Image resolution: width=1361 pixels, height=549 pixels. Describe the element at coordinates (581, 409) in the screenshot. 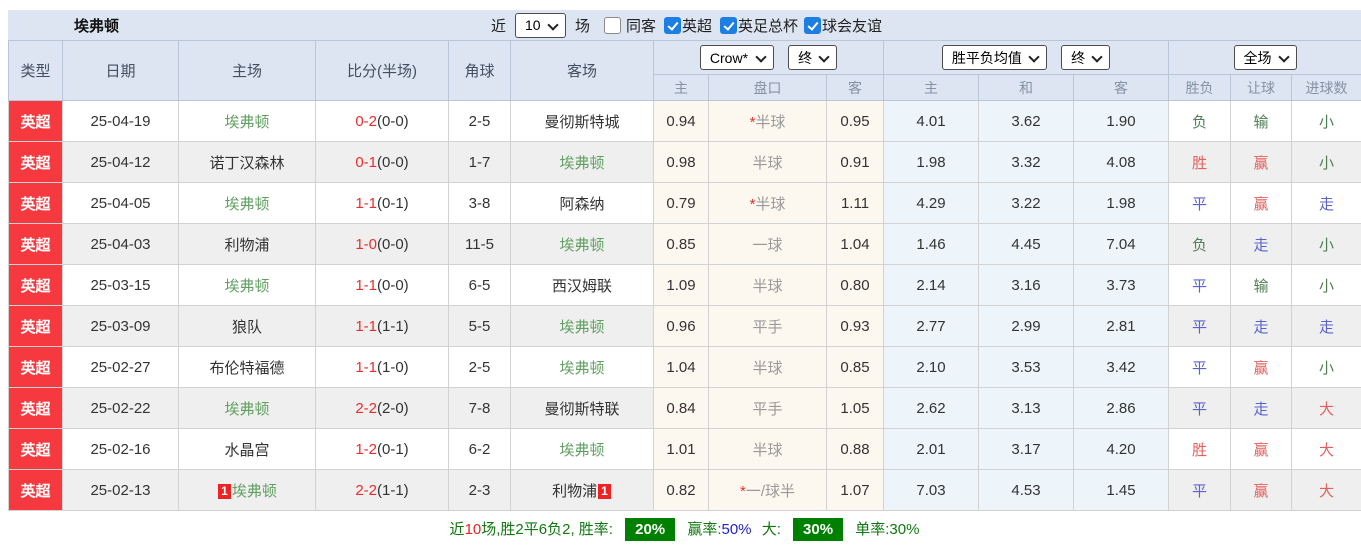

I see `away-team-name: 曼彻斯特联` at that location.